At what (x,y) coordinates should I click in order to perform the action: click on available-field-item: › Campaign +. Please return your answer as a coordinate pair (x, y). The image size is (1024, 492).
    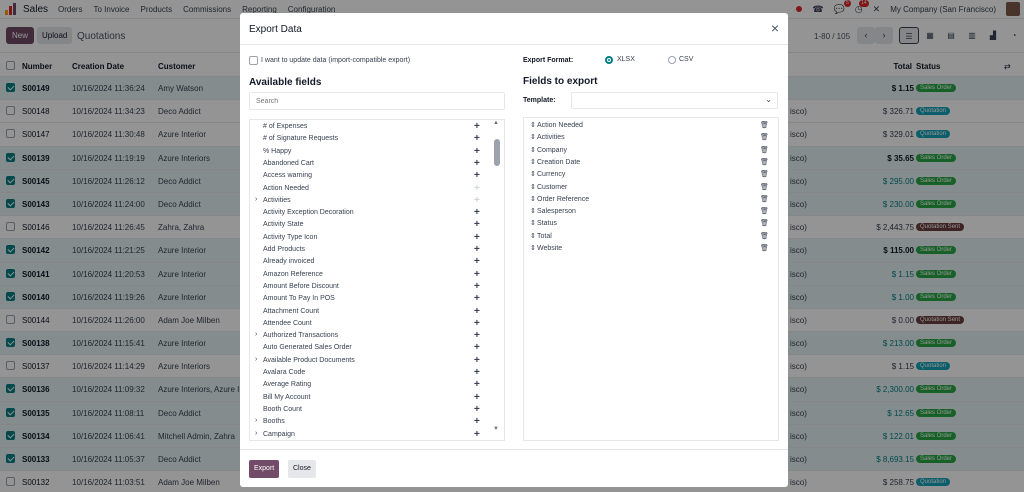
    Looking at the image, I should click on (372, 435).